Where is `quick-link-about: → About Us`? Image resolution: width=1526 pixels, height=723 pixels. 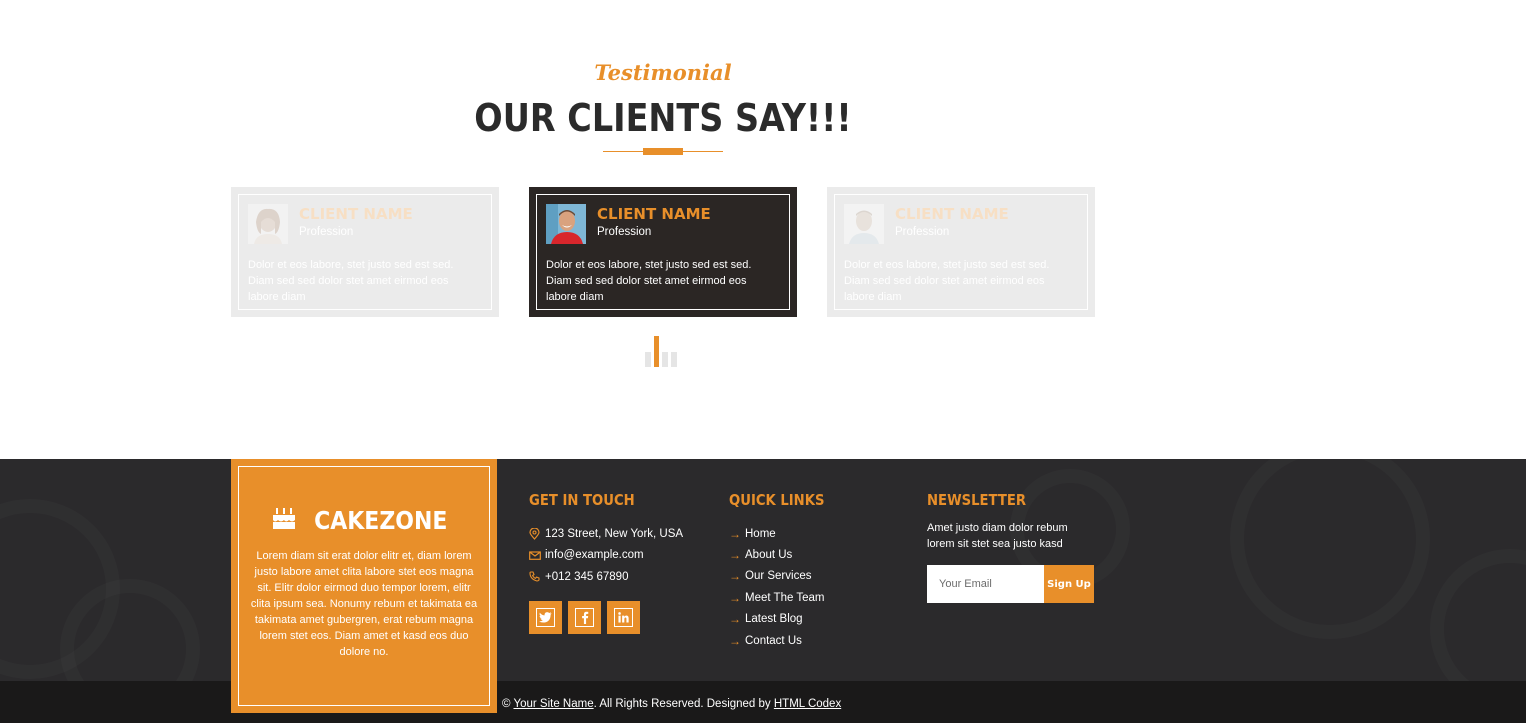 quick-link-about: → About Us is located at coordinates (783, 554).